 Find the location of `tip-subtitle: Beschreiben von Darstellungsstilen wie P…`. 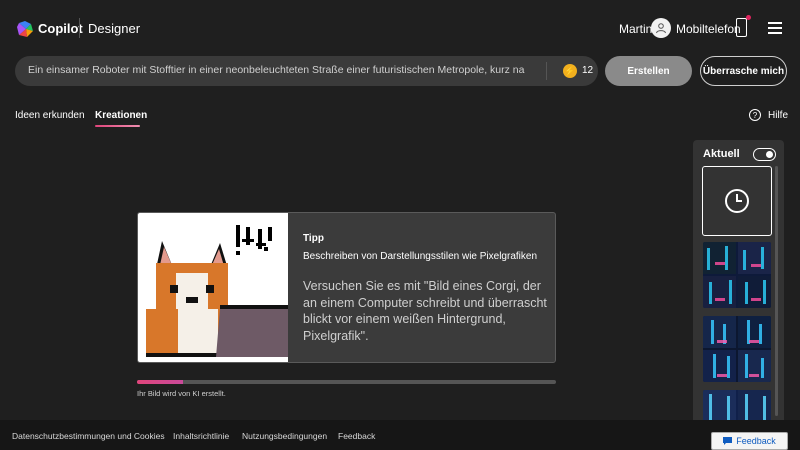

tip-subtitle: Beschreiben von Darstellungsstilen wie P… is located at coordinates (420, 256).